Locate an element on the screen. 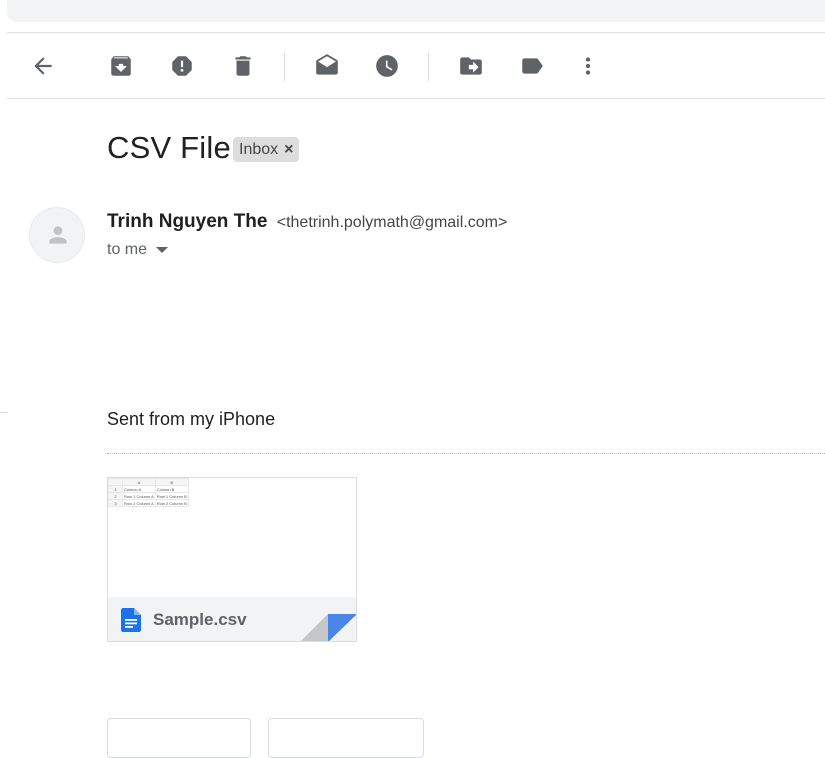  move-to-button is located at coordinates (471, 66).